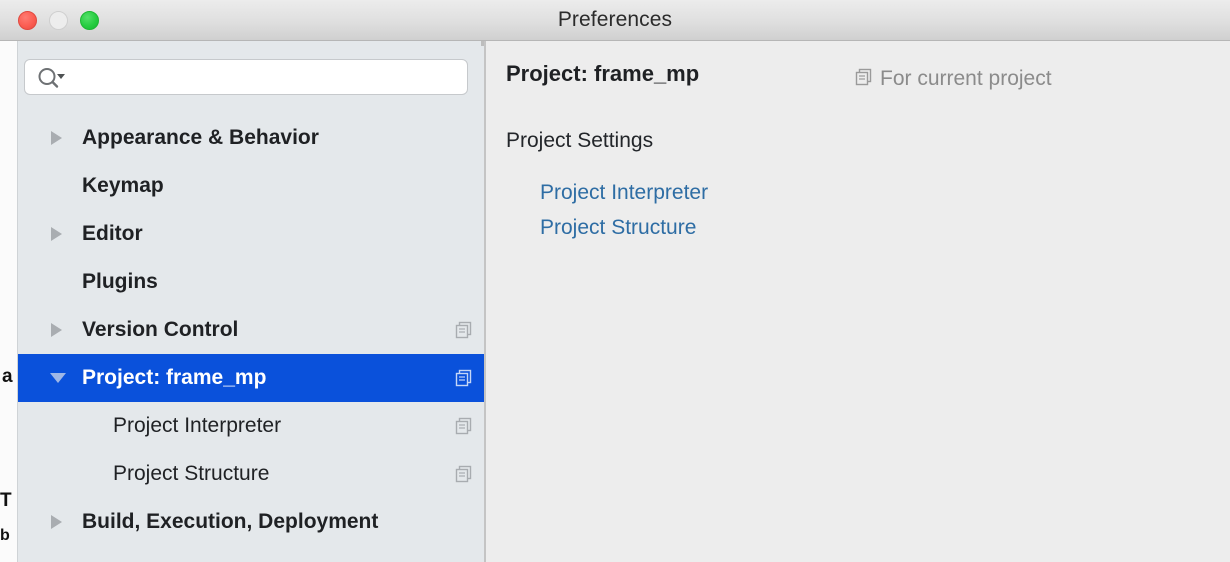 This screenshot has width=1230, height=562. I want to click on sidebar-item-version-control: Version Control, so click(251, 330).